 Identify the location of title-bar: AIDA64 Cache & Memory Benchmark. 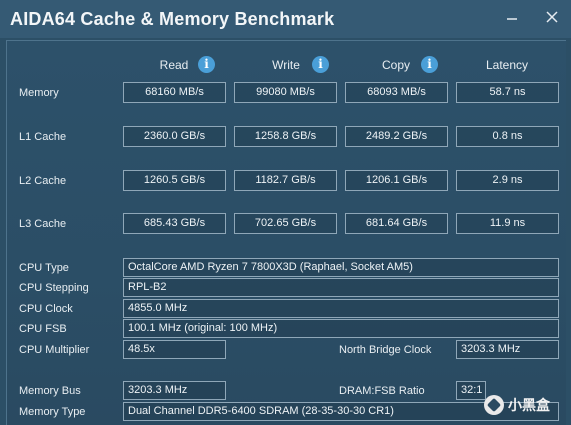
(285, 19).